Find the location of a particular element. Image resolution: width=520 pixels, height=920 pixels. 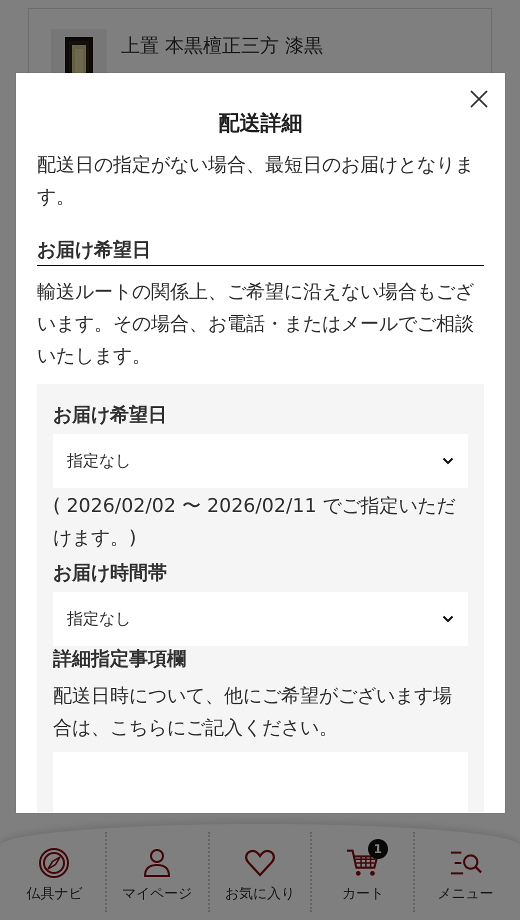

section-note: 輸送ルートの関係上、ご希望に沿えない場合もございます。その場合、お電話・またはメールでご相談いたします。 is located at coordinates (256, 324).